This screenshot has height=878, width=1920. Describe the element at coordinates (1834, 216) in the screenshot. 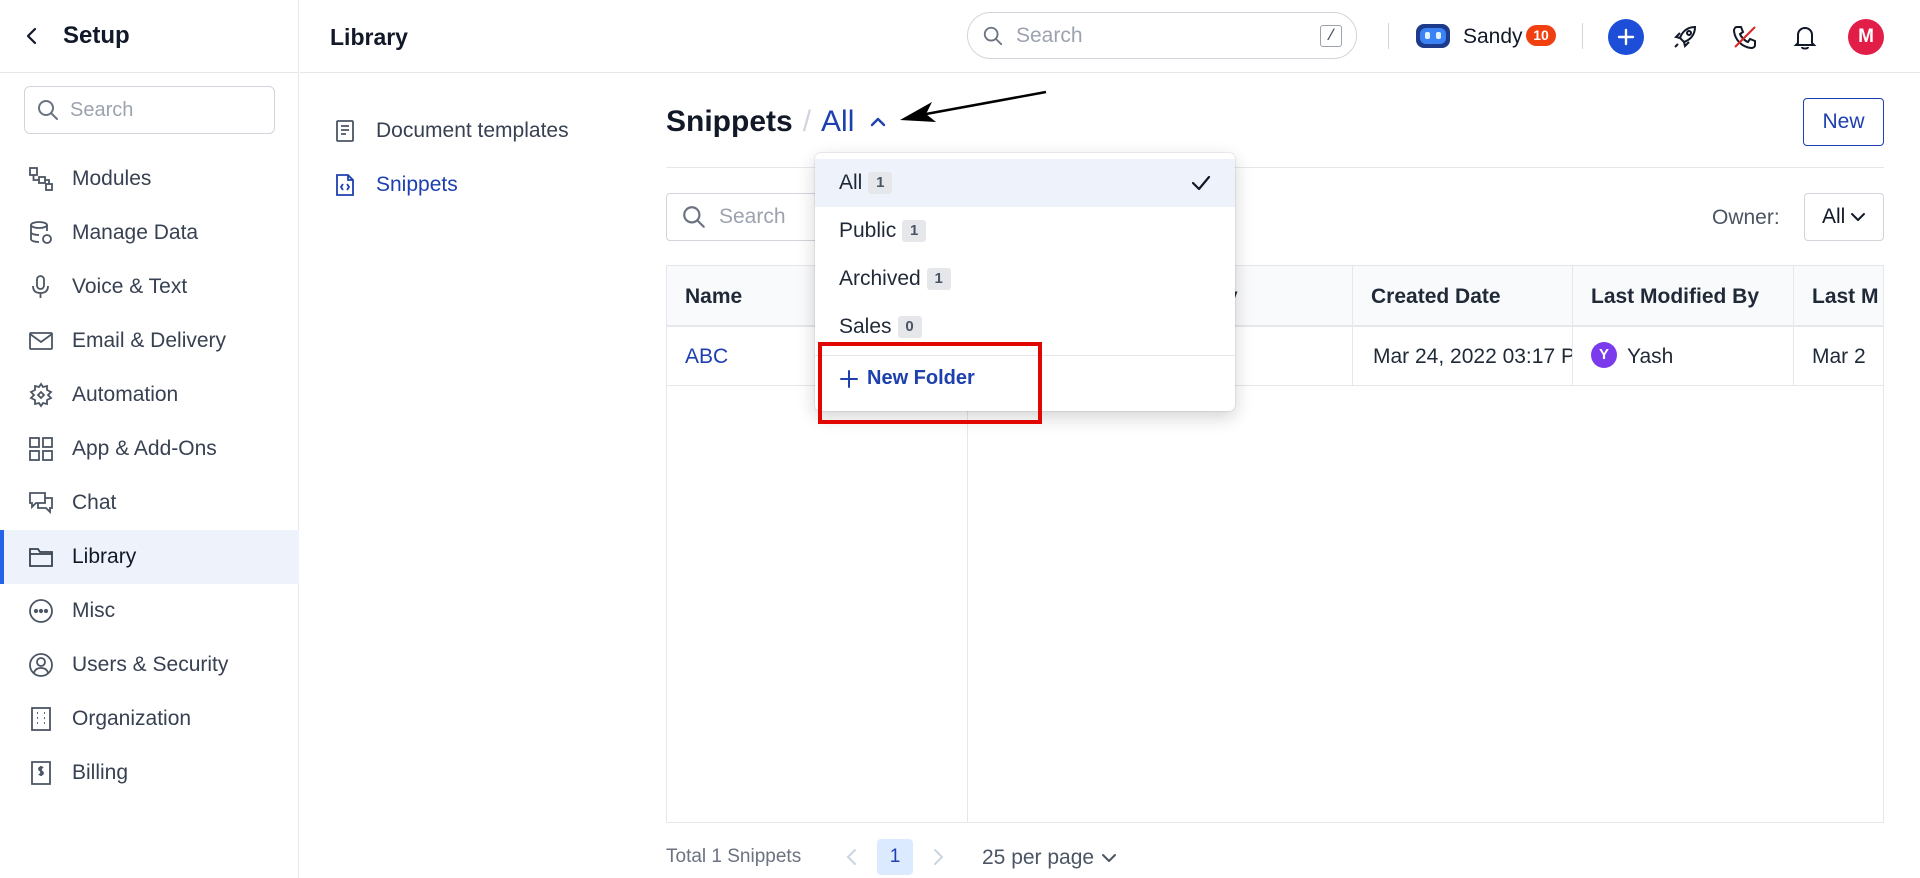

I see `owner-filter-value: All` at that location.